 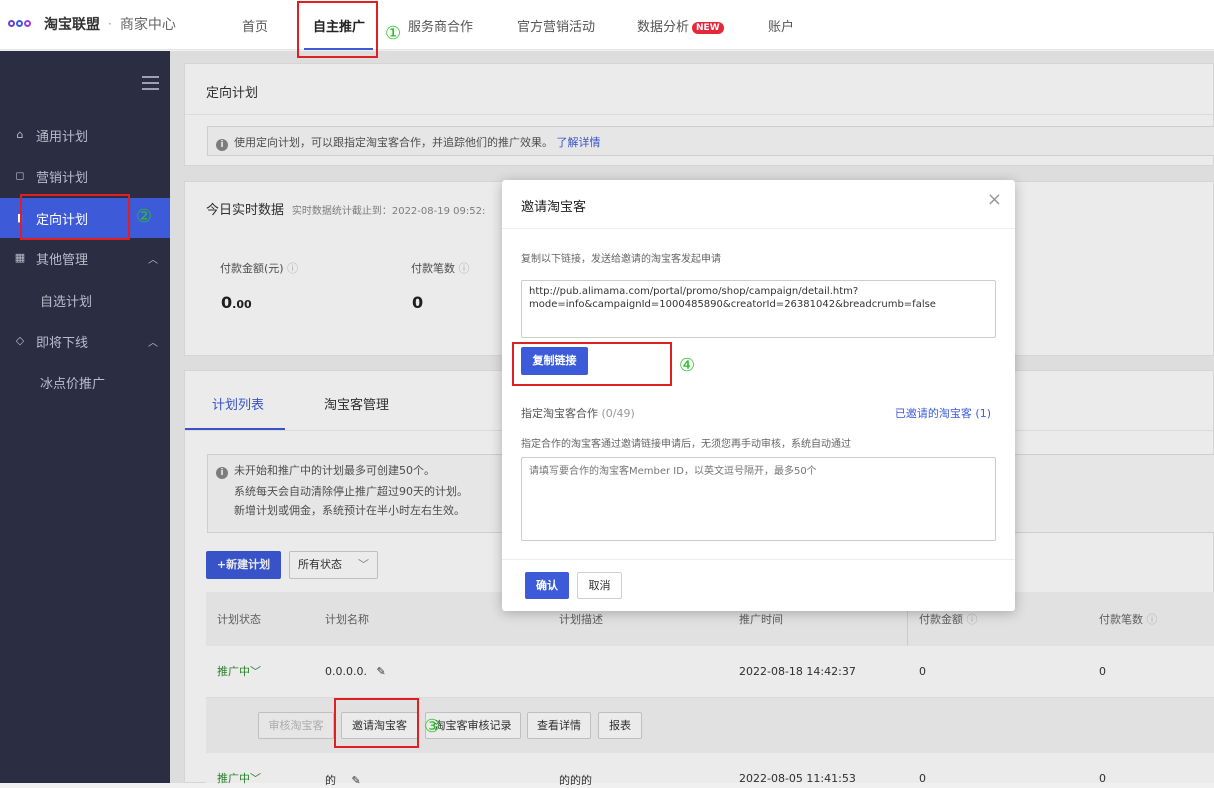 What do you see at coordinates (72, 25) in the screenshot?
I see `brand-name: 淘宝联盟` at bounding box center [72, 25].